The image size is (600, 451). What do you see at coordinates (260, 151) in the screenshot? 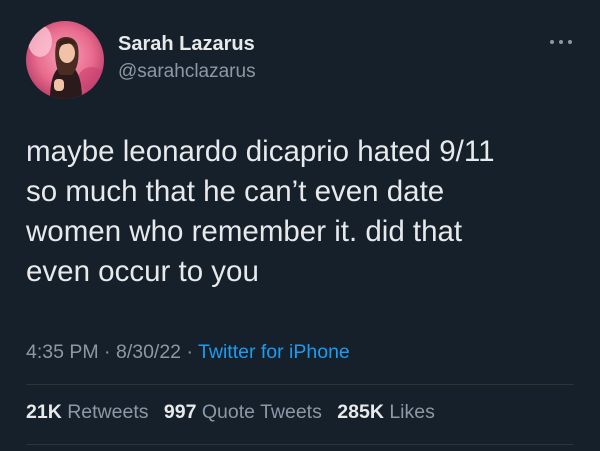
I see `tweet-text-line: maybe leonardo dicaprio hated 9/11` at bounding box center [260, 151].